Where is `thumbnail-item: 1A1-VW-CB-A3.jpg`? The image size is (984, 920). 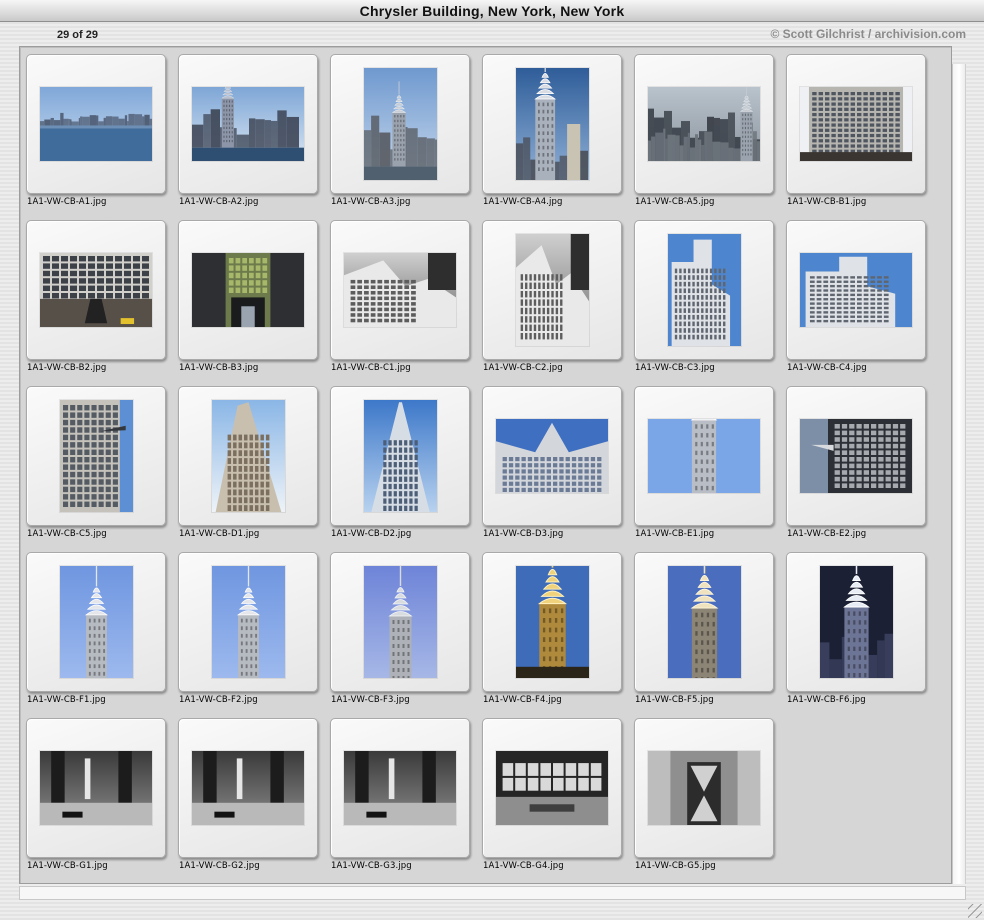
thumbnail-item: 1A1-VW-CB-A3.jpg is located at coordinates (400, 134).